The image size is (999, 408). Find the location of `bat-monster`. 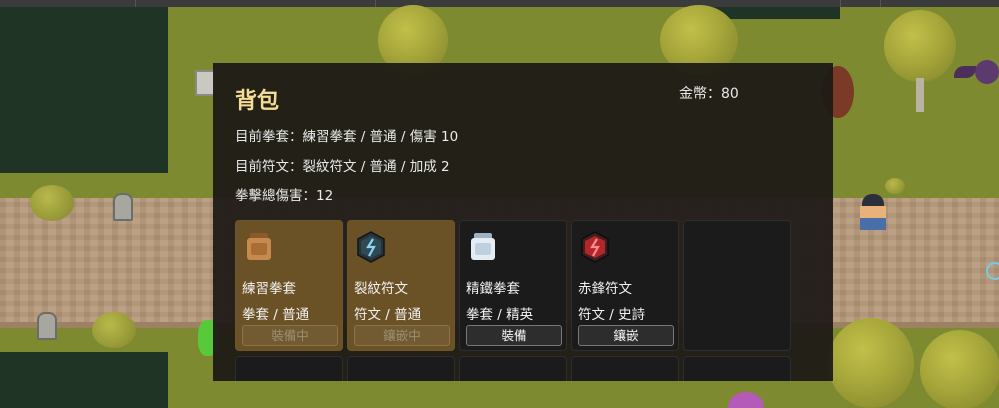

bat-monster is located at coordinates (987, 72).